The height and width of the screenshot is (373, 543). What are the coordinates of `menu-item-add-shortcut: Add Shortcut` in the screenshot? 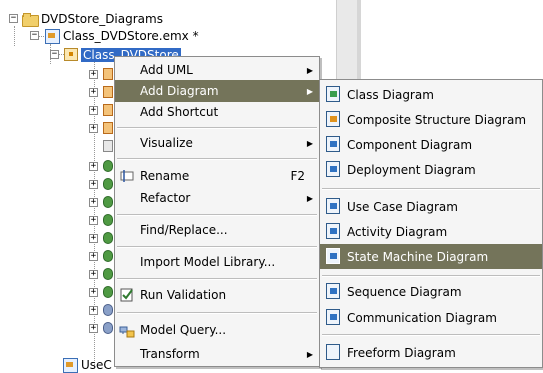 It's located at (217, 112).